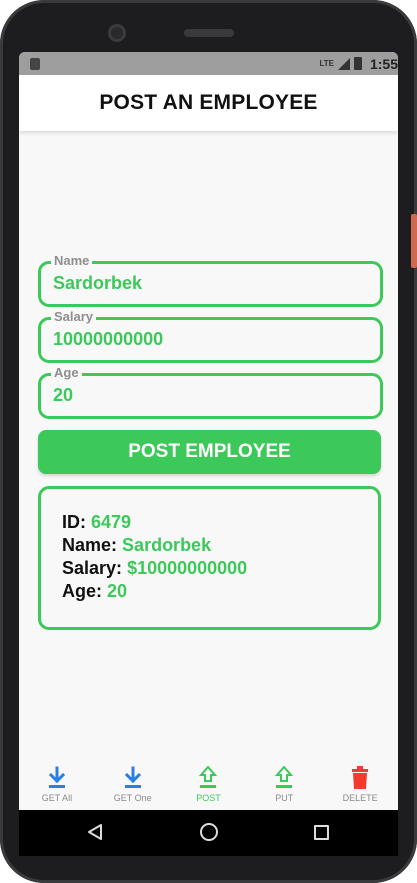  Describe the element at coordinates (74, 522) in the screenshot. I see `result-id-label: ID:` at that location.